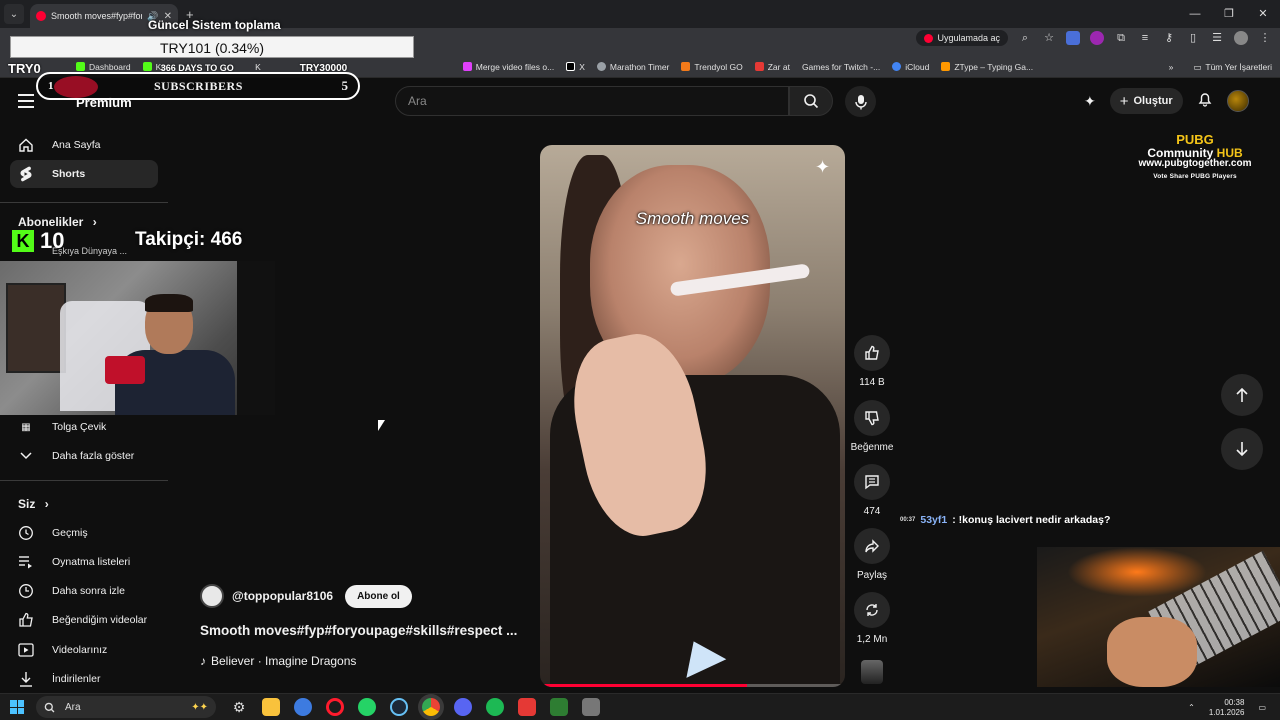  Describe the element at coordinates (17, 707) in the screenshot. I see `windows-start-icon` at that location.